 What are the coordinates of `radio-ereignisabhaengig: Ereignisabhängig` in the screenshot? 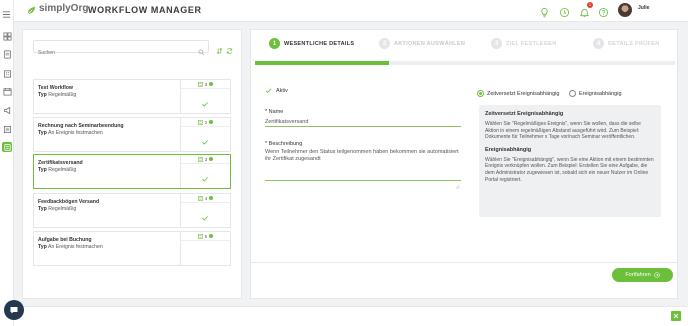 It's located at (595, 93).